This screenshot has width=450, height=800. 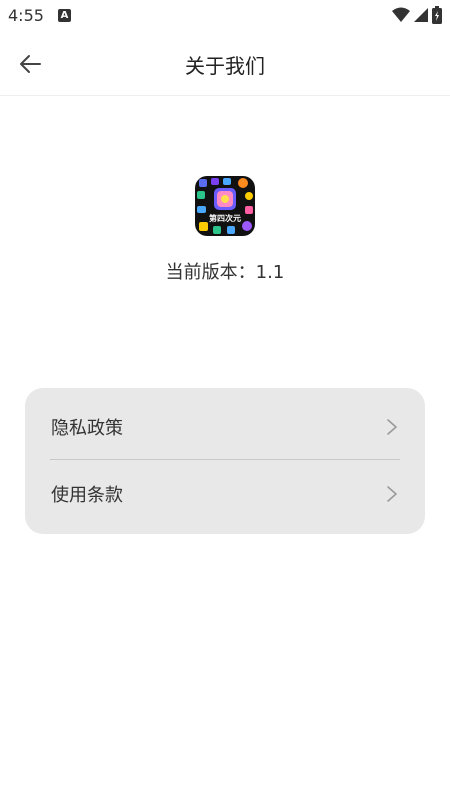 I want to click on status-bar: 4:55 A, so click(x=225, y=15).